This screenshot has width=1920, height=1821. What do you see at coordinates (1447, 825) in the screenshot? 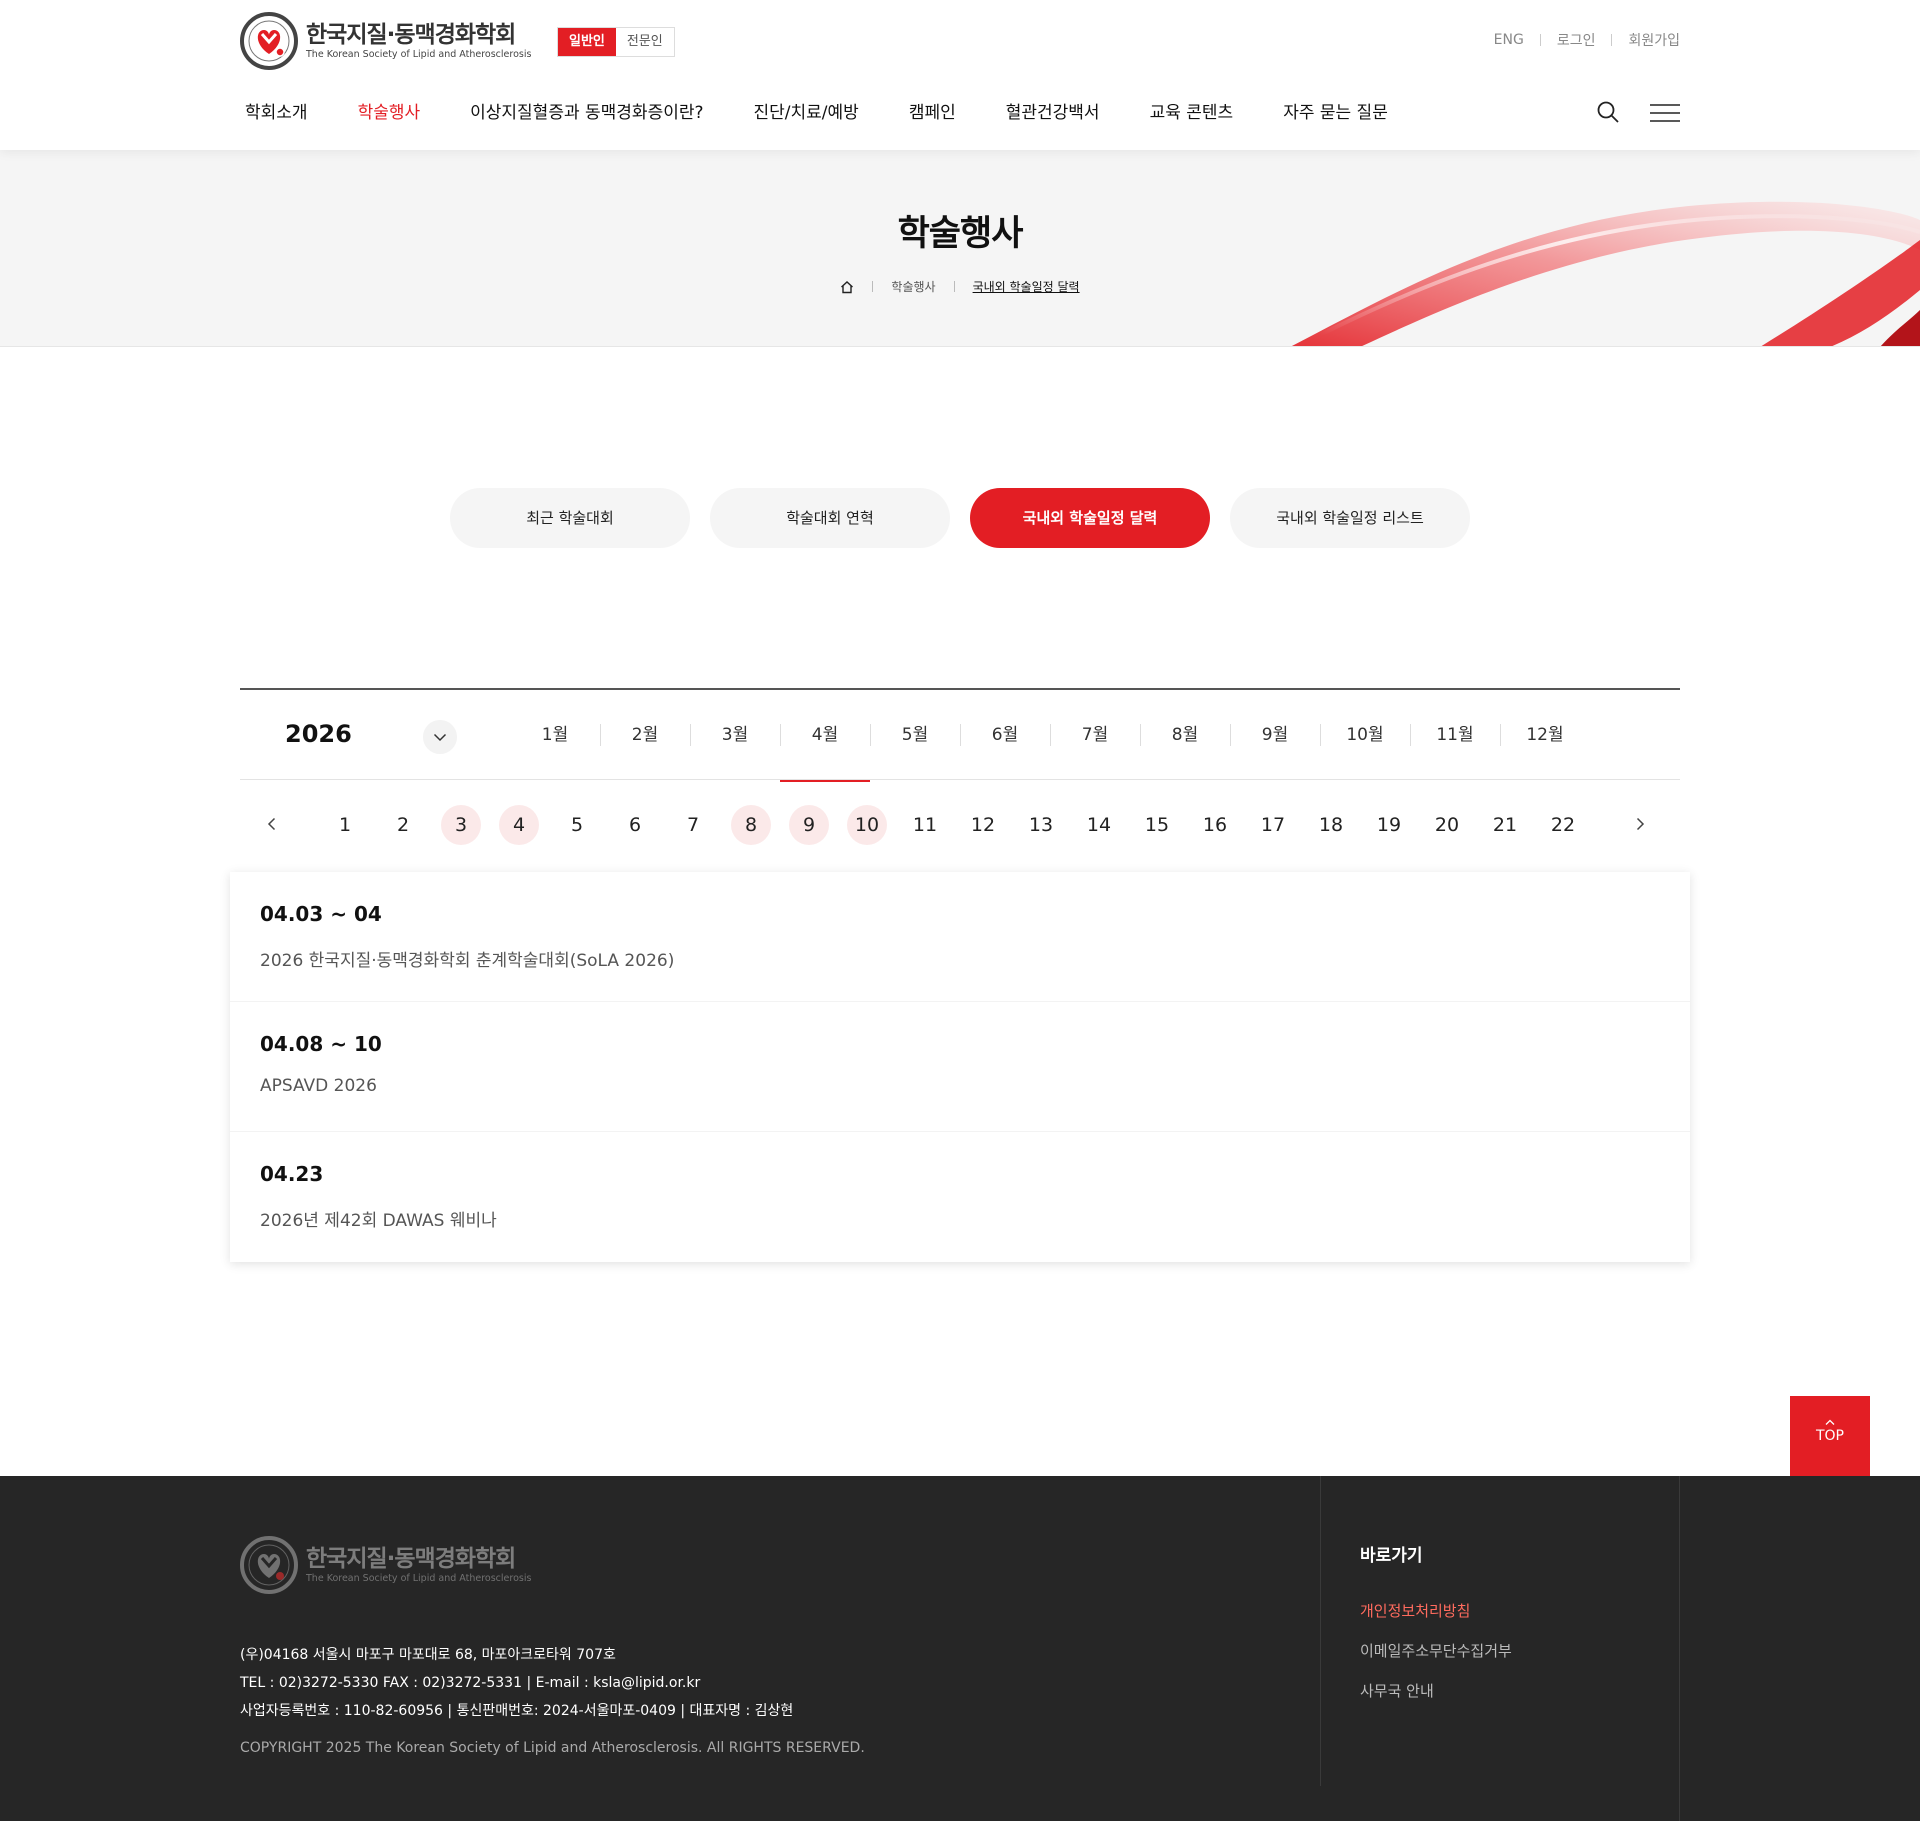
I see `day-item: 20` at bounding box center [1447, 825].